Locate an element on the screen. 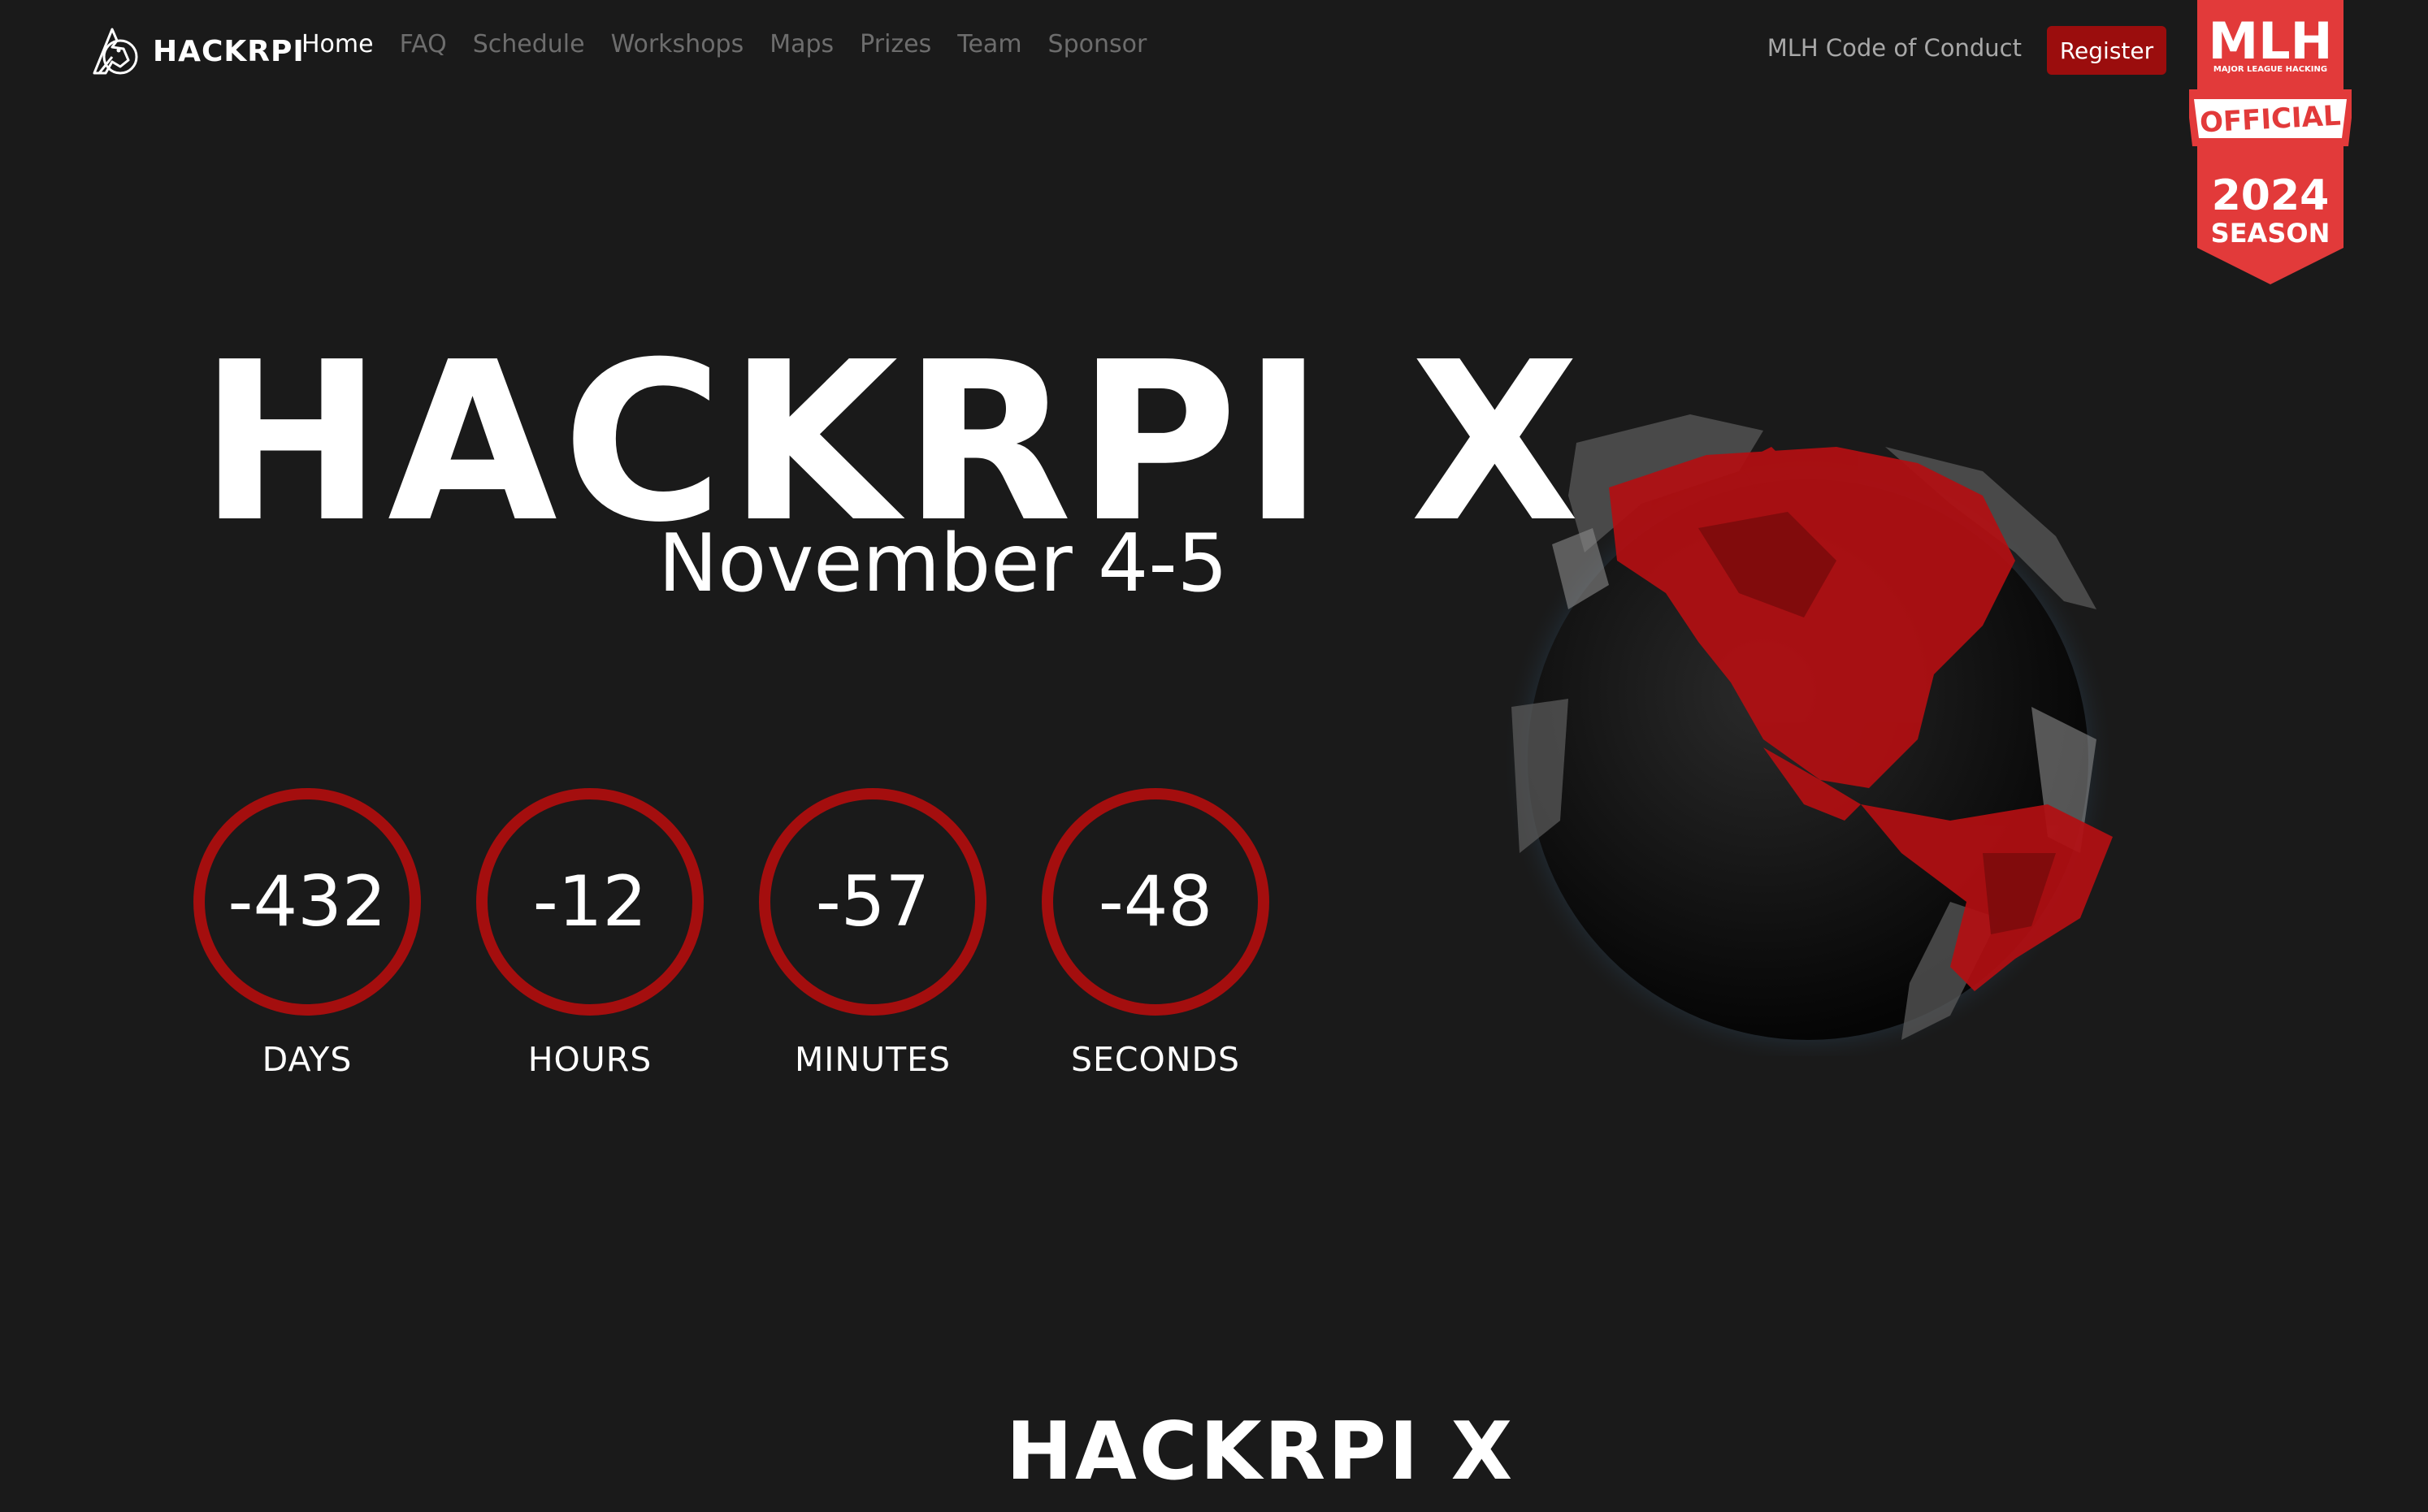  brand-logo-link: HACKRPI is located at coordinates (196, 51).